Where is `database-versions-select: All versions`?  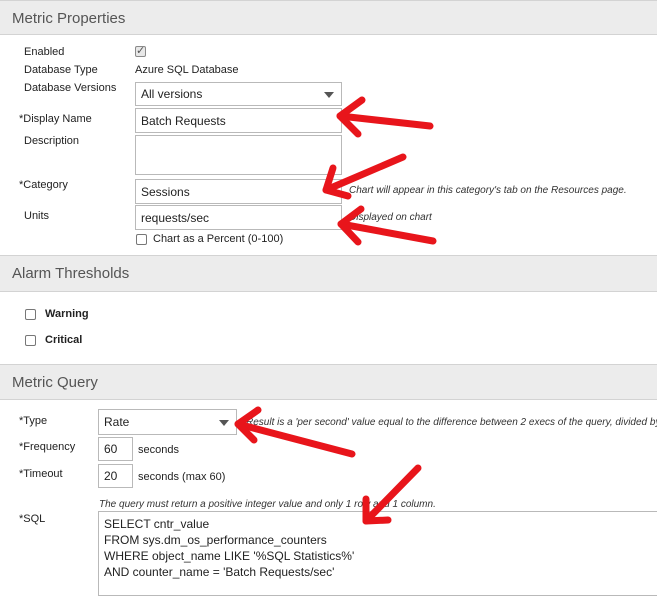
database-versions-select: All versions is located at coordinates (238, 94).